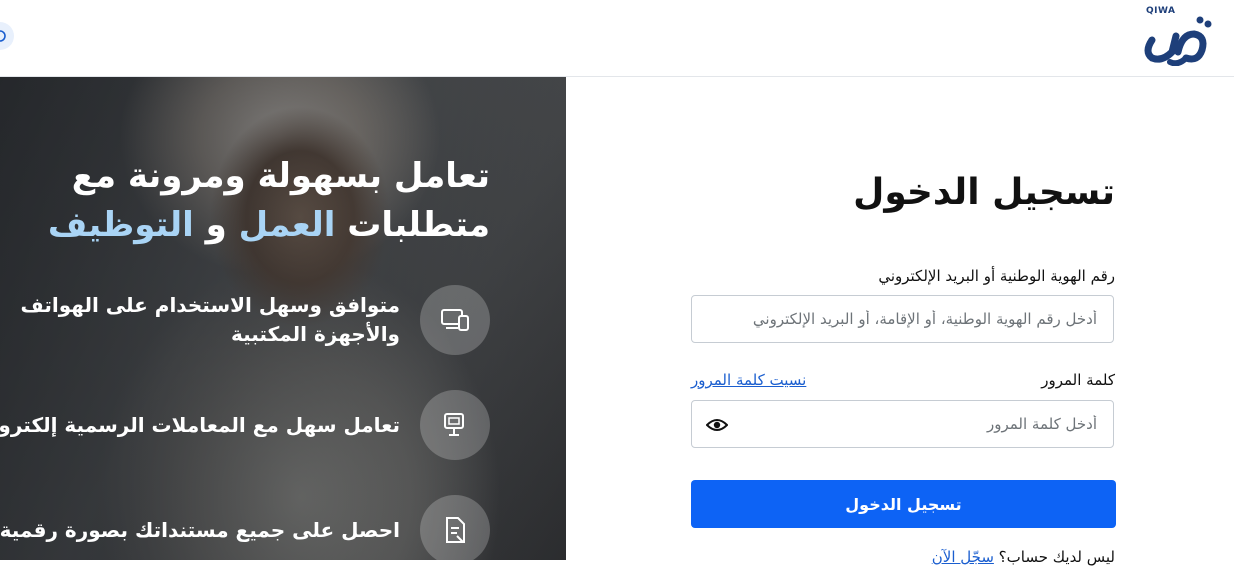 The width and height of the screenshot is (1234, 566). I want to click on login-title: تسجيل الدخول, so click(984, 192).